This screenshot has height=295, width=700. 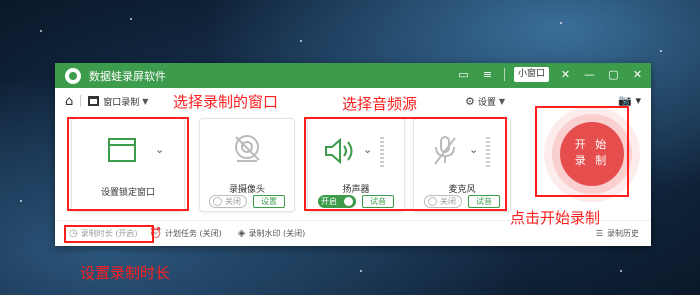 What do you see at coordinates (405, 164) in the screenshot?
I see `highlight-audio-cards` at bounding box center [405, 164].